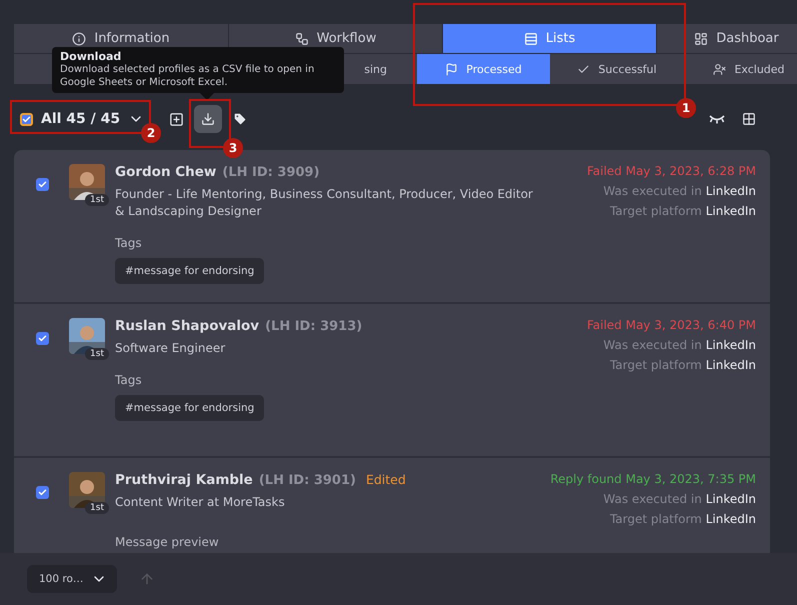 The height and width of the screenshot is (605, 797). Describe the element at coordinates (653, 479) in the screenshot. I see `status-text: Reply found May 3, 2023, 7:35 PM` at that location.